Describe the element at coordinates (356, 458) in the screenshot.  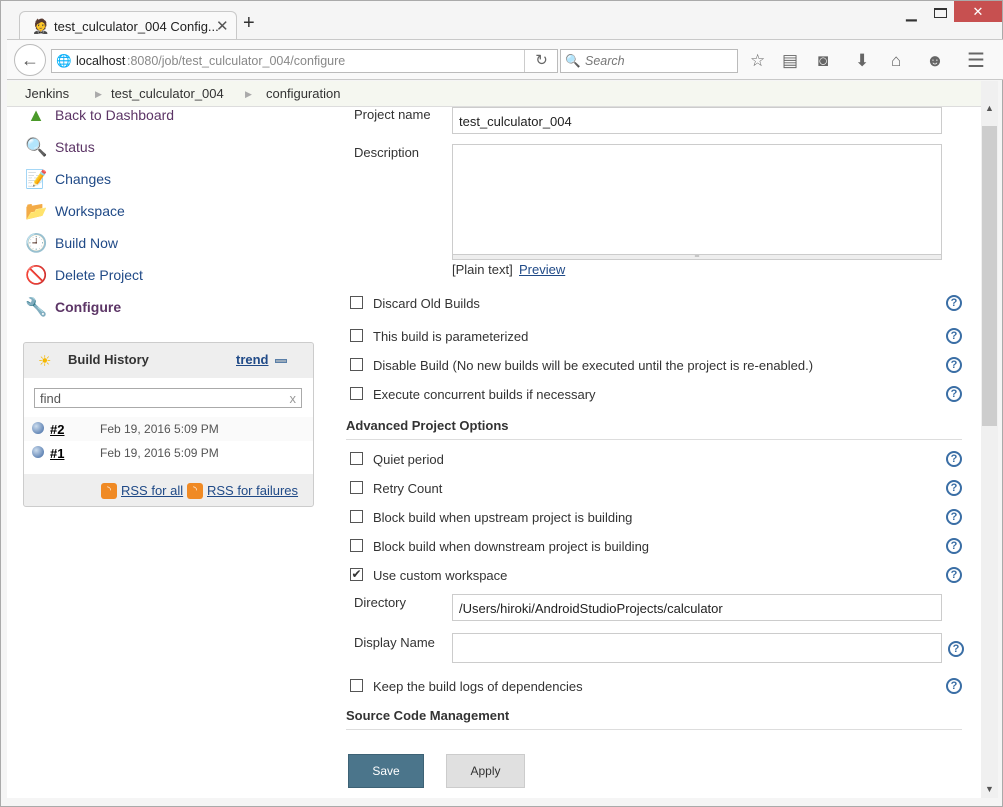
I see `quiet-period-checkbox` at that location.